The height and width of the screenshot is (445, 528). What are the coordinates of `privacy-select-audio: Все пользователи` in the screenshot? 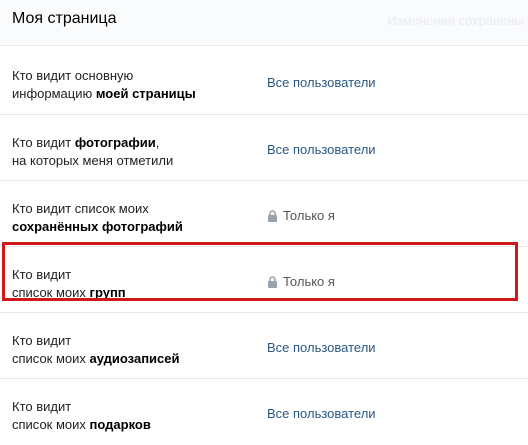 It's located at (321, 347).